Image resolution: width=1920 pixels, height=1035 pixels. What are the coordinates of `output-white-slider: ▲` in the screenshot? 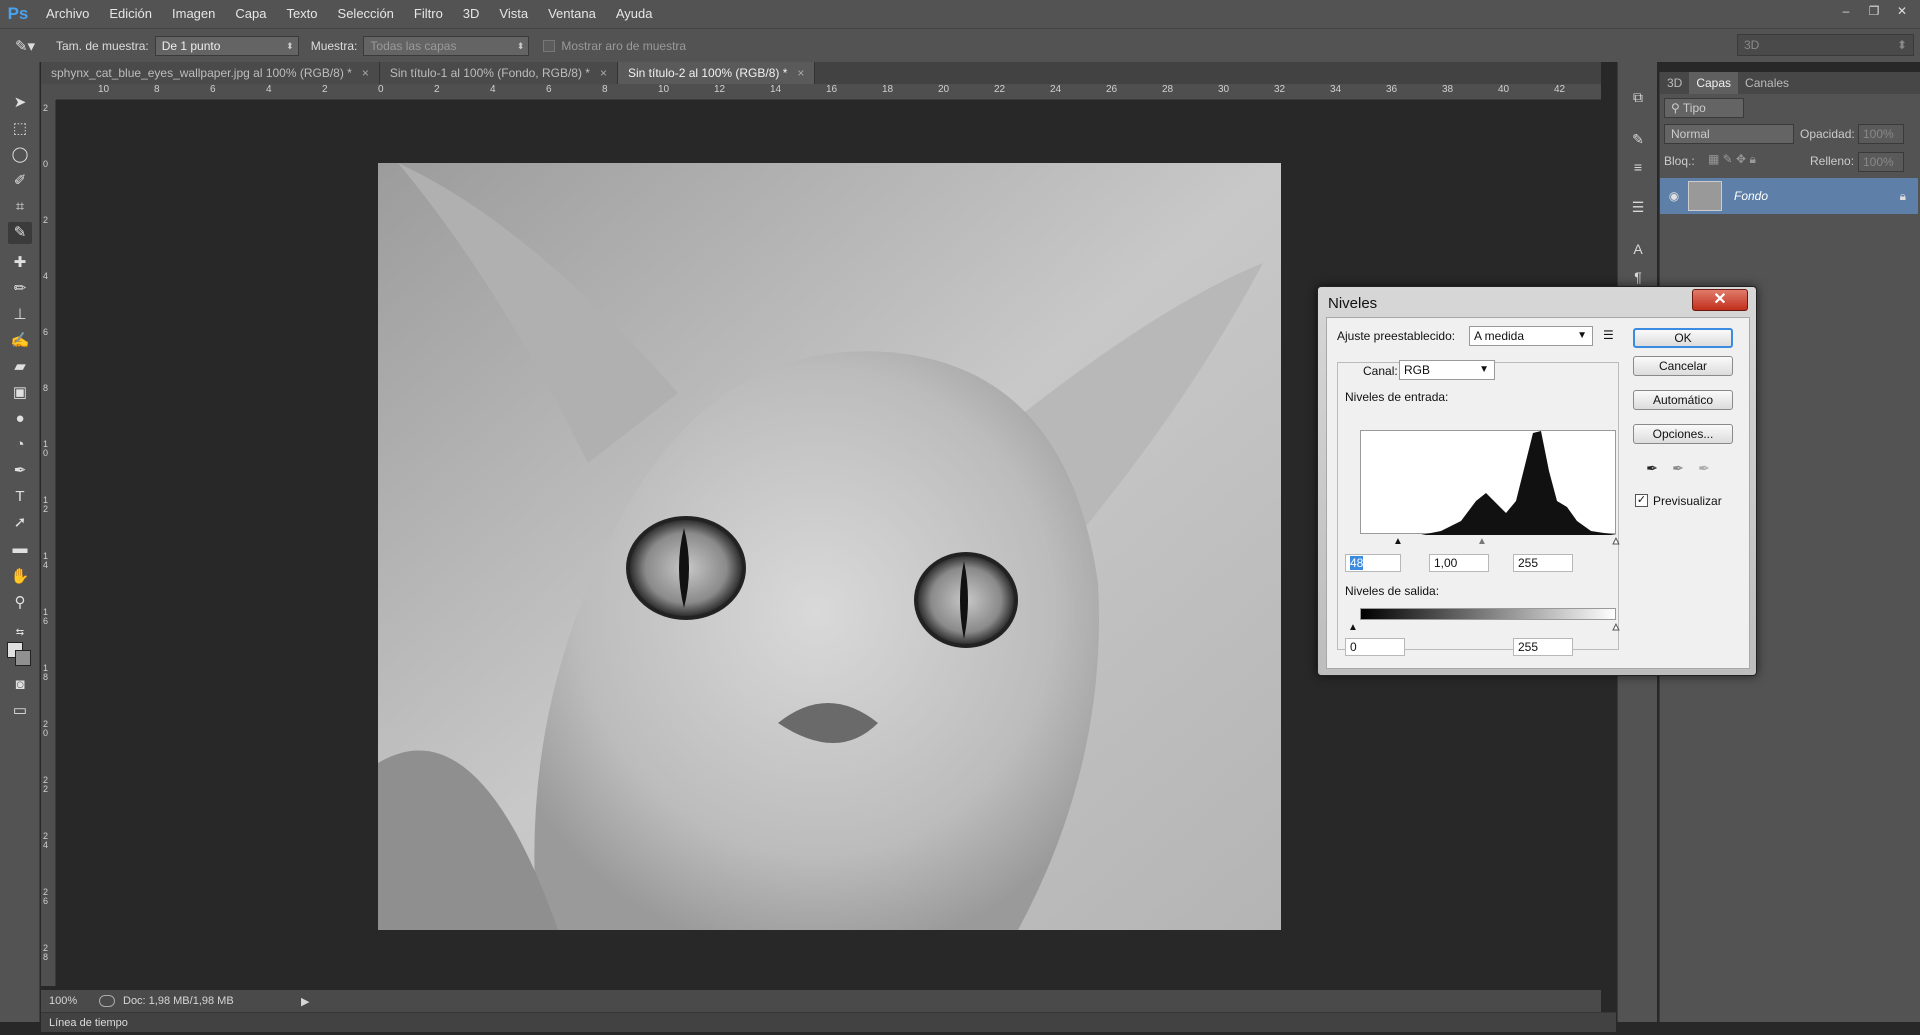 It's located at (1616, 628).